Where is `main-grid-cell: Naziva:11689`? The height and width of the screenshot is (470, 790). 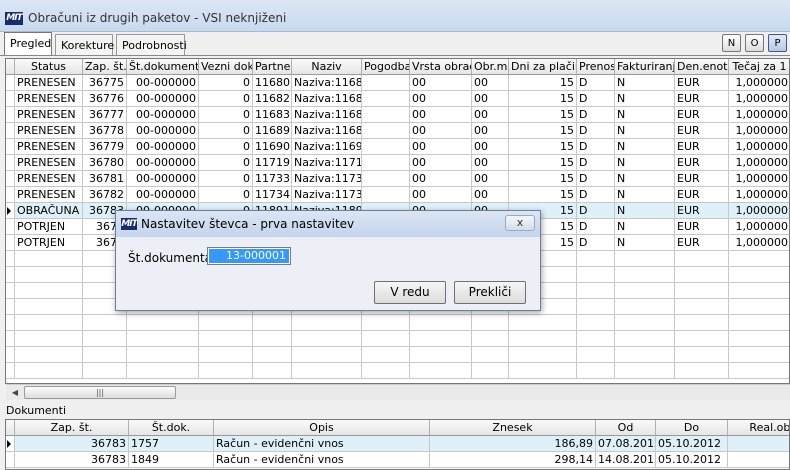 main-grid-cell: Naziva:11689 is located at coordinates (327, 131).